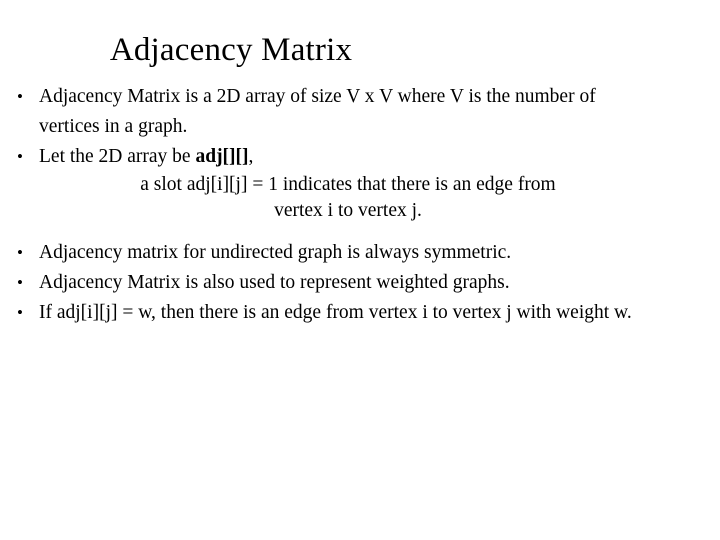 Image resolution: width=720 pixels, height=540 pixels. What do you see at coordinates (117, 156) in the screenshot?
I see `bullet-array-name-prefix: Let the 2D array be` at bounding box center [117, 156].